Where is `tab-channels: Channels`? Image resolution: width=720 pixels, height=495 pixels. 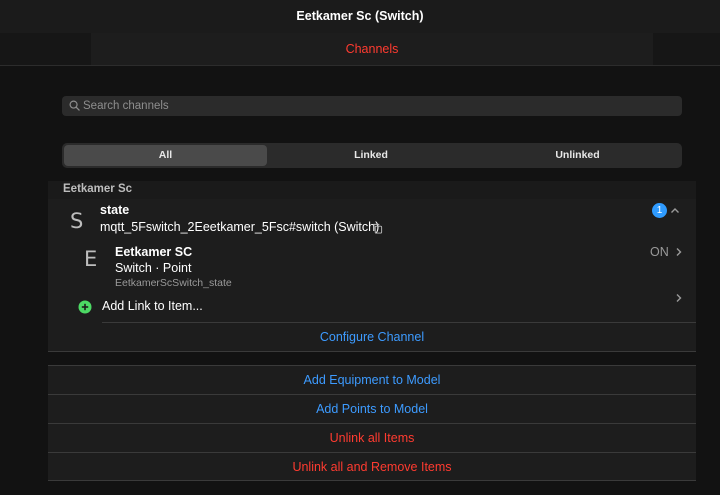
tab-channels: Channels is located at coordinates (372, 49).